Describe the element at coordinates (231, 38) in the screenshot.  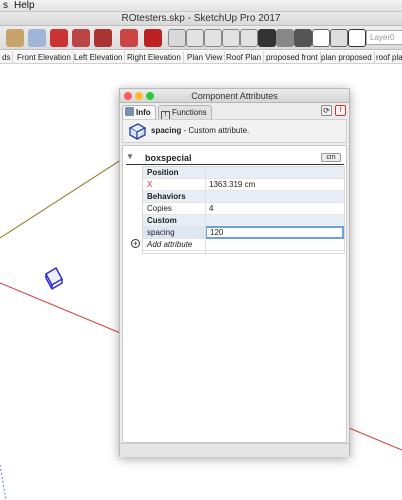
I see `right-view-icon` at that location.